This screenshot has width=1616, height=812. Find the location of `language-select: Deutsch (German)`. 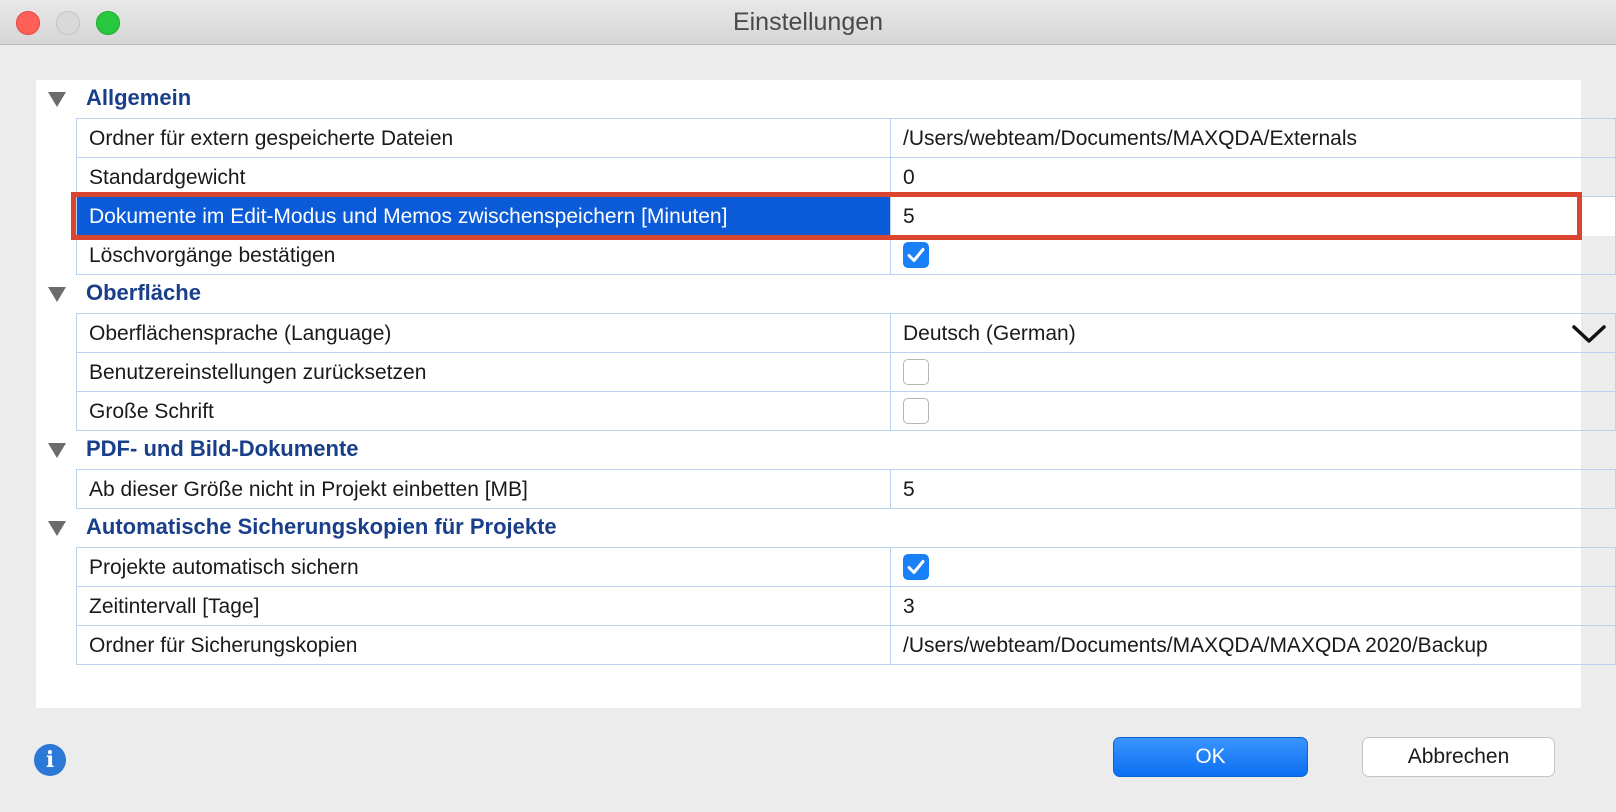

language-select: Deutsch (German) is located at coordinates (1253, 333).